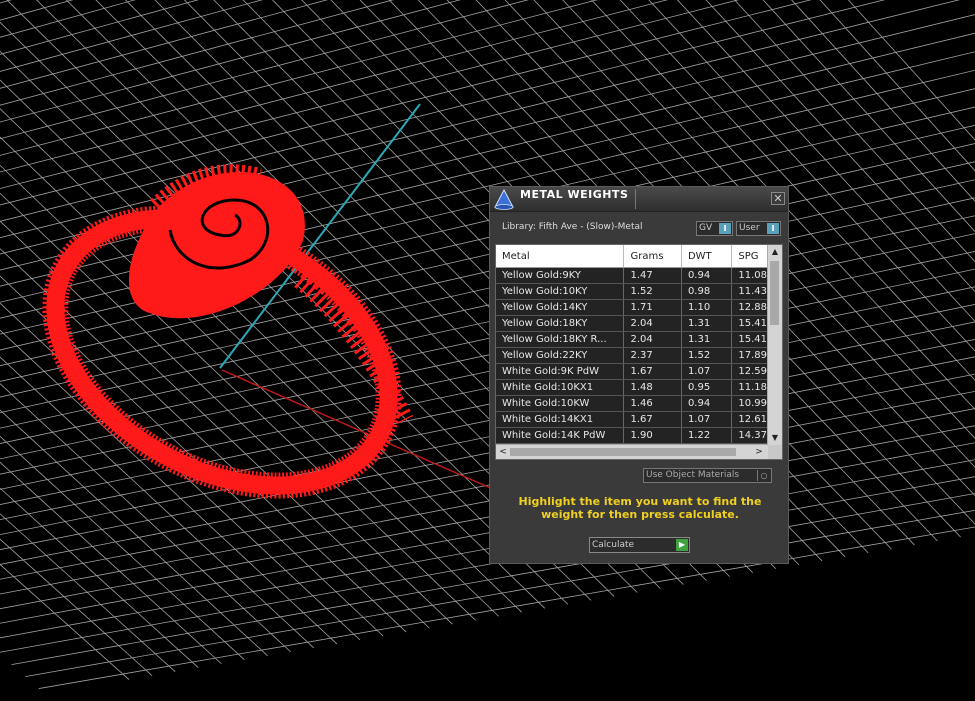 The height and width of the screenshot is (701, 975). I want to click on table-row: Yellow Gold:22KY 2.37 1.52 17.89, so click(632, 355).